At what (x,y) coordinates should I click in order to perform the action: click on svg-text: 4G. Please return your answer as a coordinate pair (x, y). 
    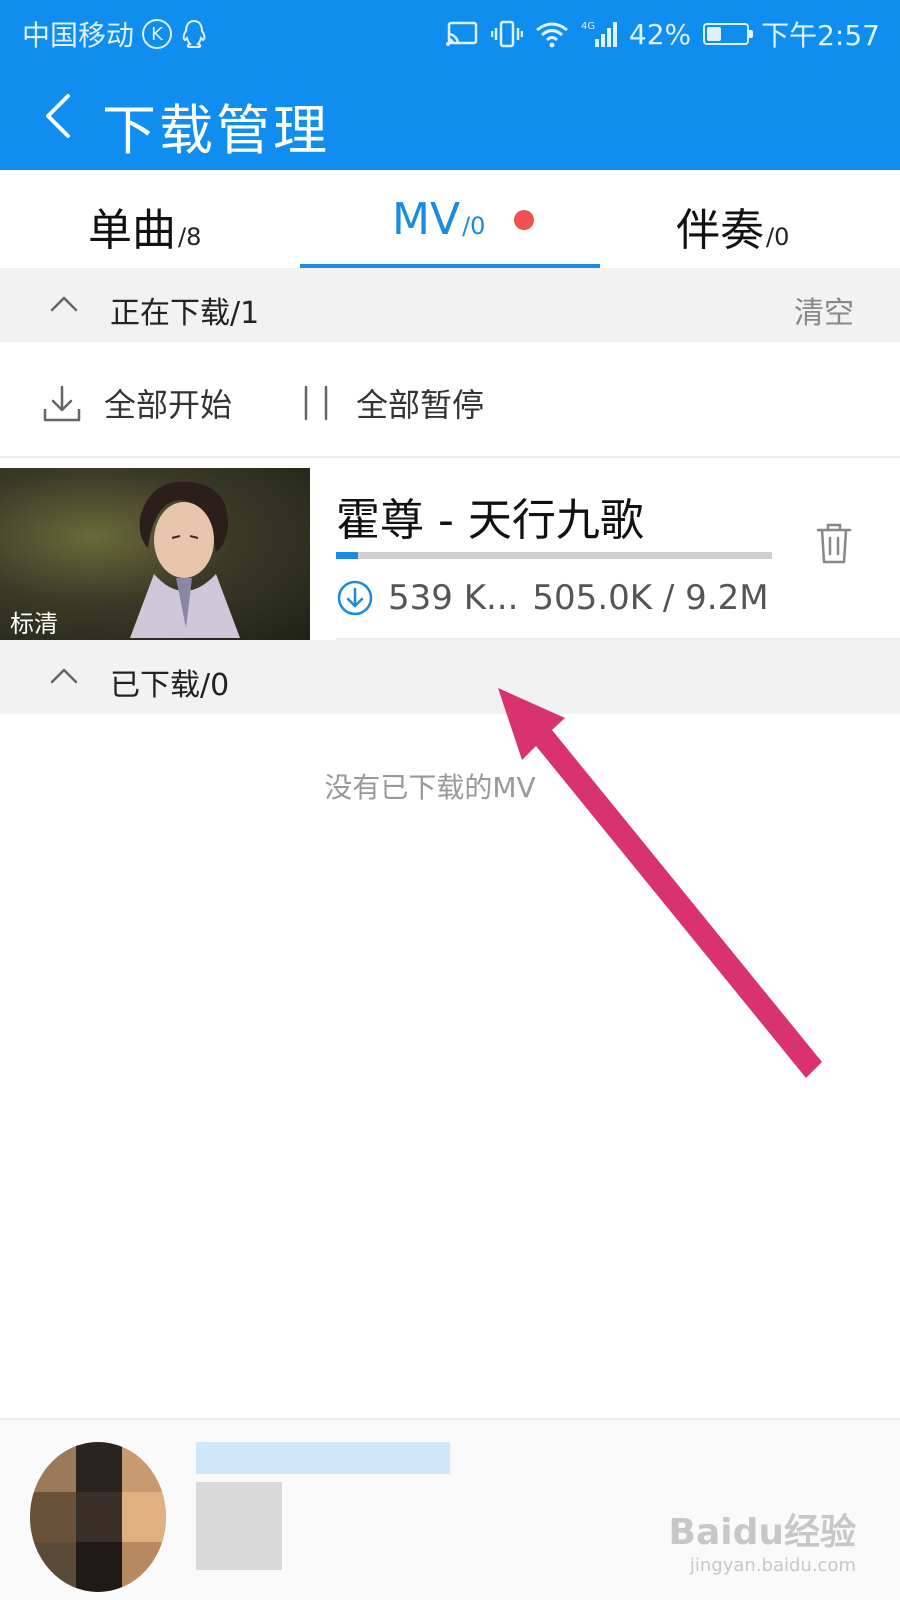
    Looking at the image, I should click on (588, 26).